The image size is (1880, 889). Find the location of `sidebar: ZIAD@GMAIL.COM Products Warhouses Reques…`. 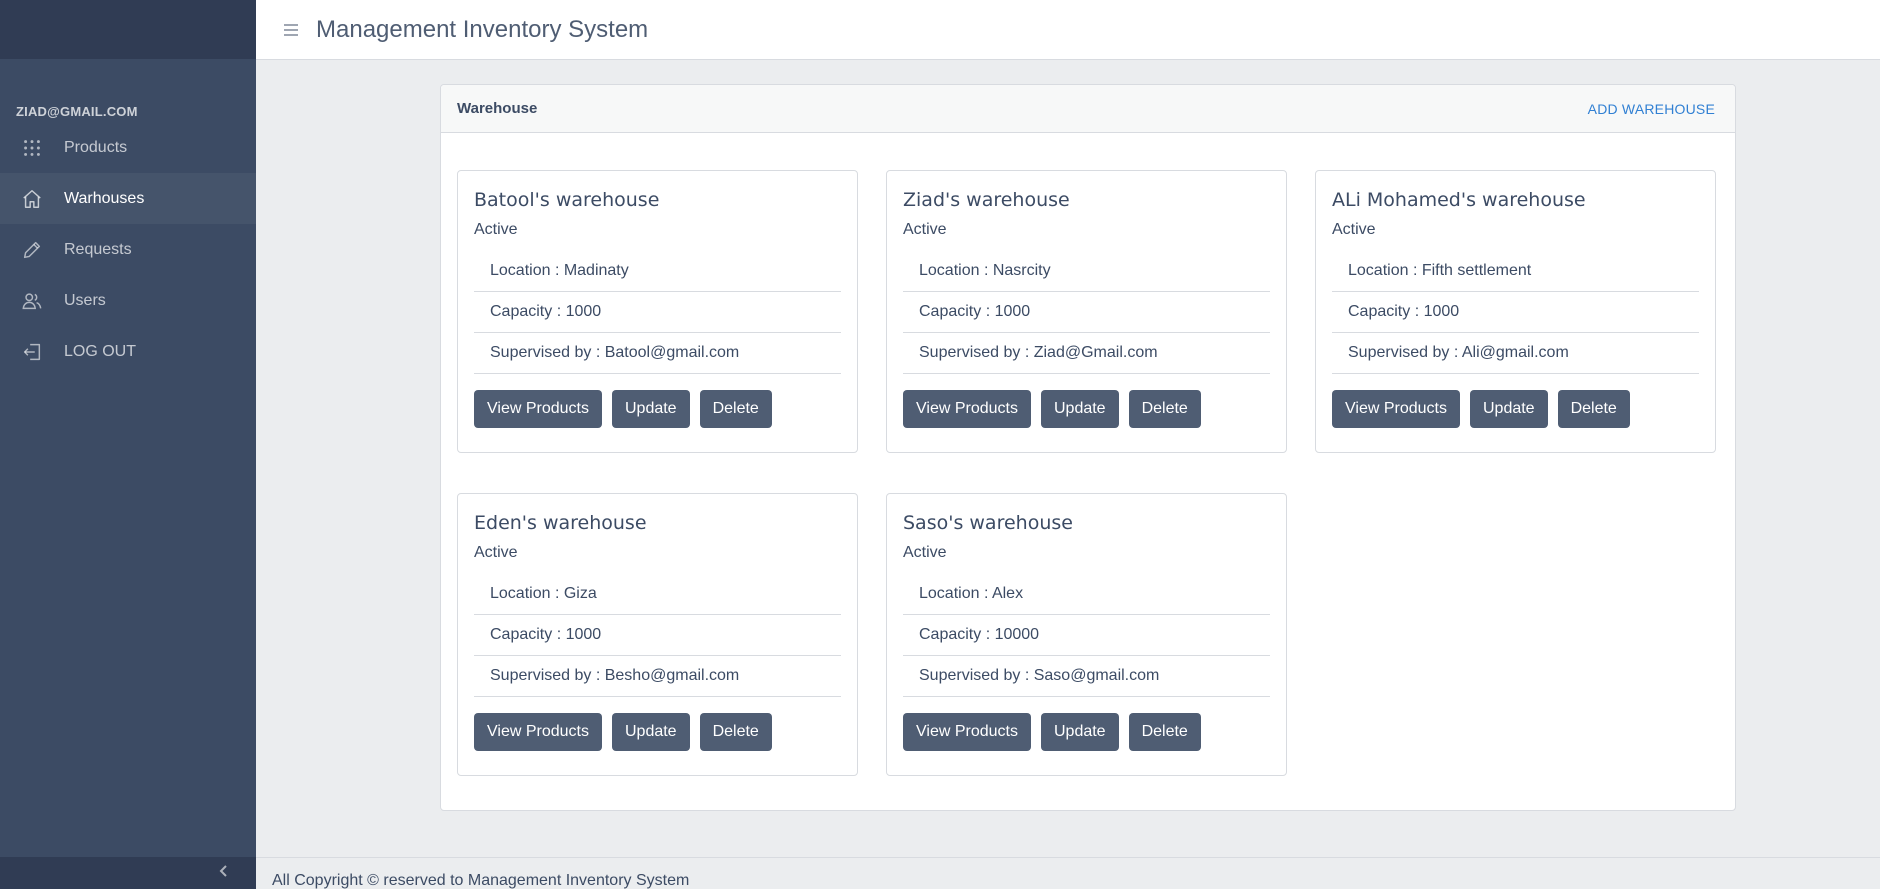

sidebar: ZIAD@GMAIL.COM Products Warhouses Reques… is located at coordinates (128, 444).